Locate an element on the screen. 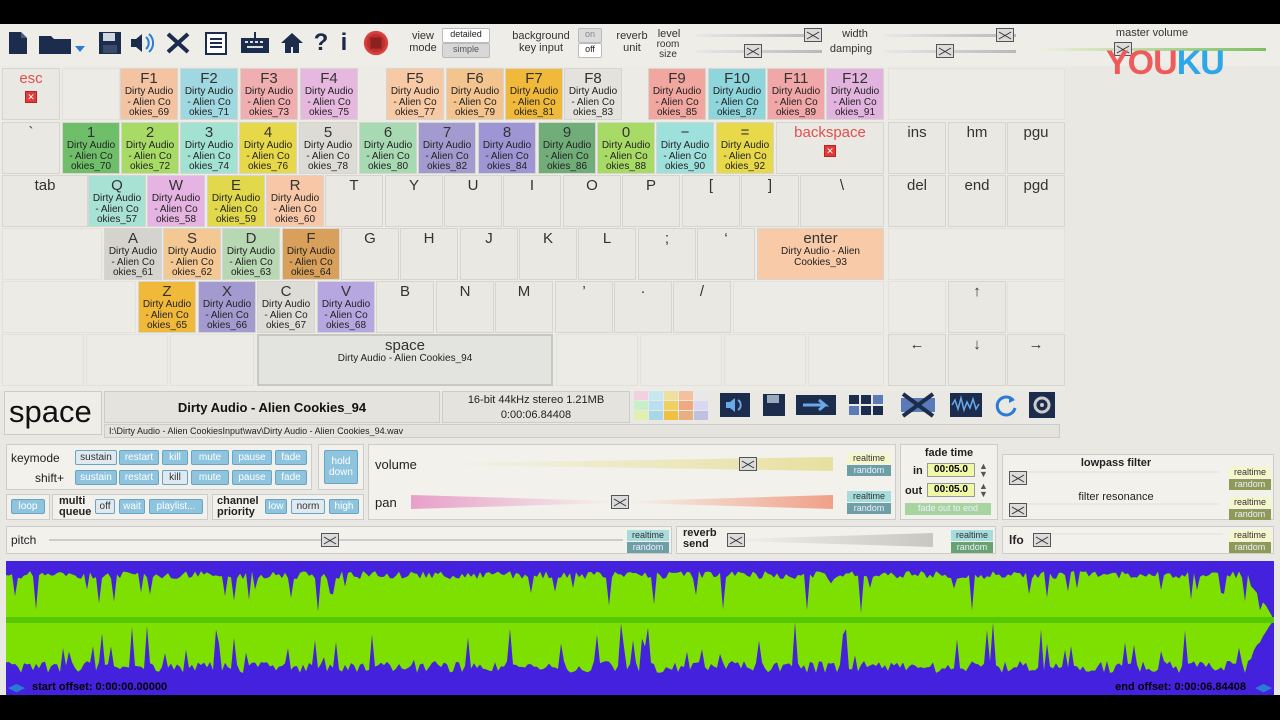  reverb-room-size-slider is located at coordinates (759, 51).